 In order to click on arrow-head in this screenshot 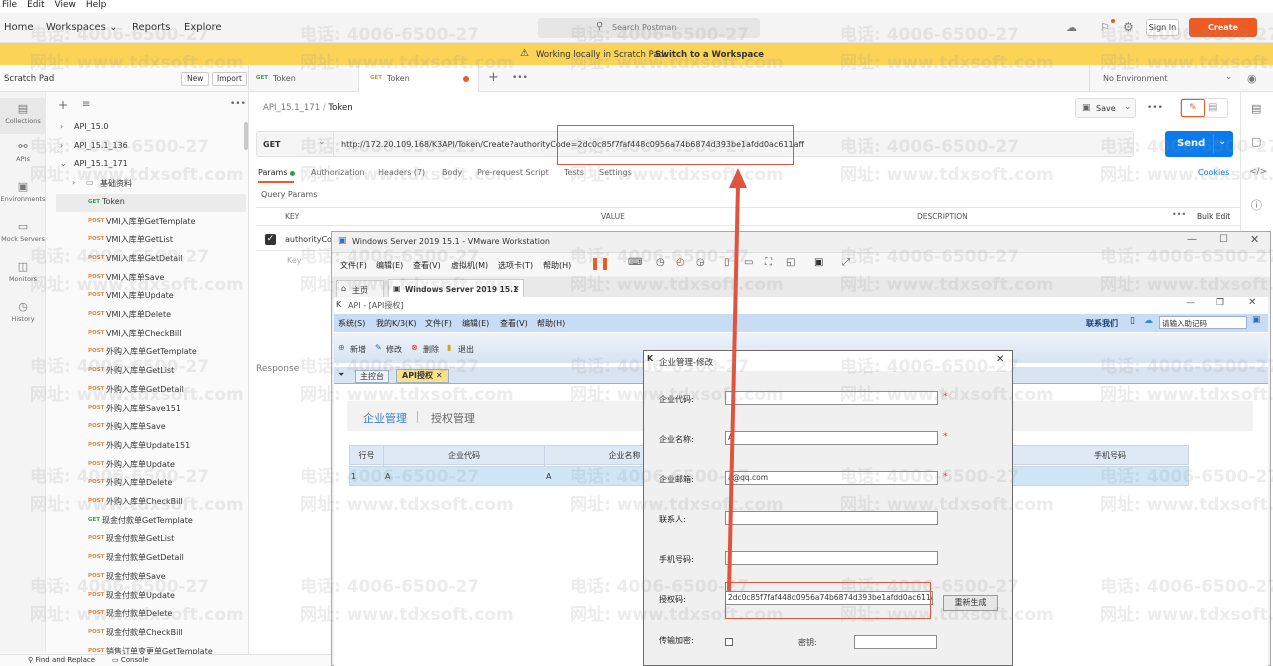, I will do `click(738, 178)`.